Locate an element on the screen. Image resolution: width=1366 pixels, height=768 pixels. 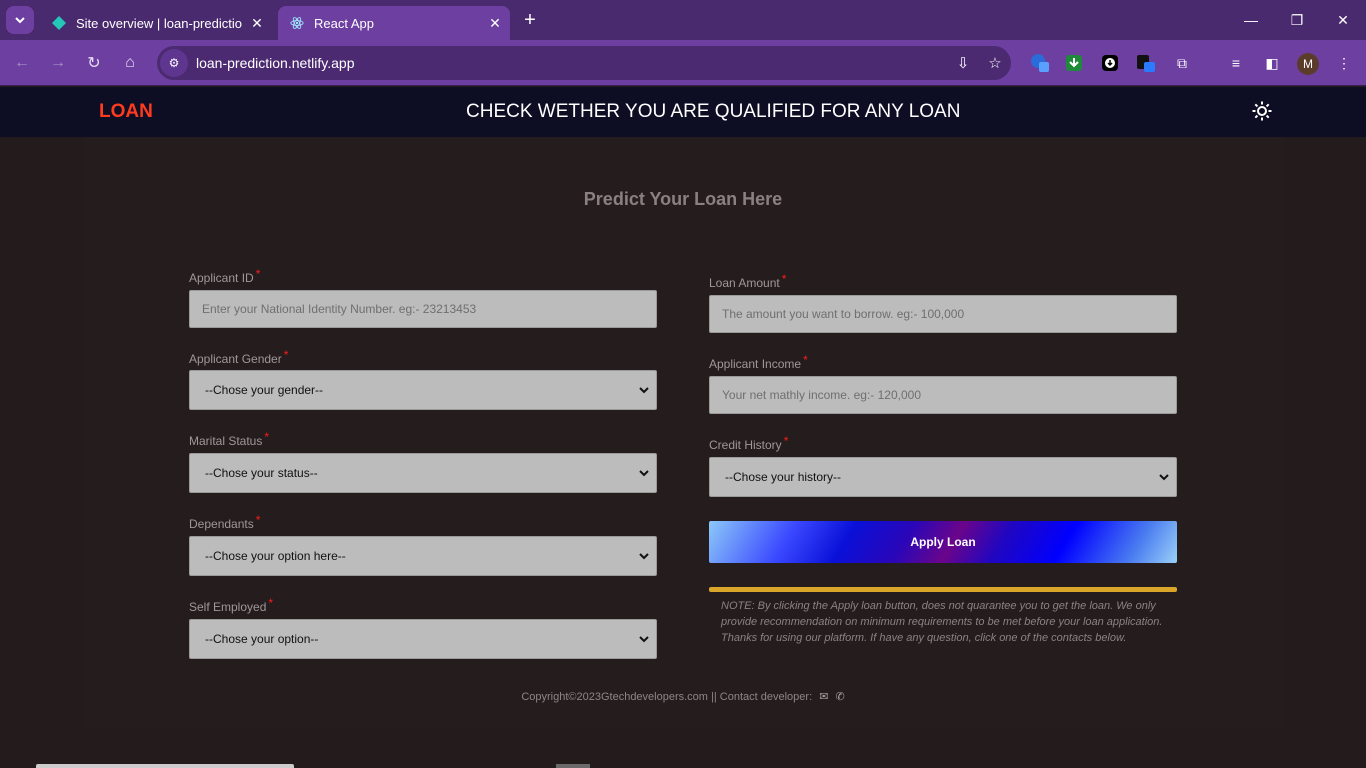
site-settings-icon: ⚙ is located at coordinates (174, 63).